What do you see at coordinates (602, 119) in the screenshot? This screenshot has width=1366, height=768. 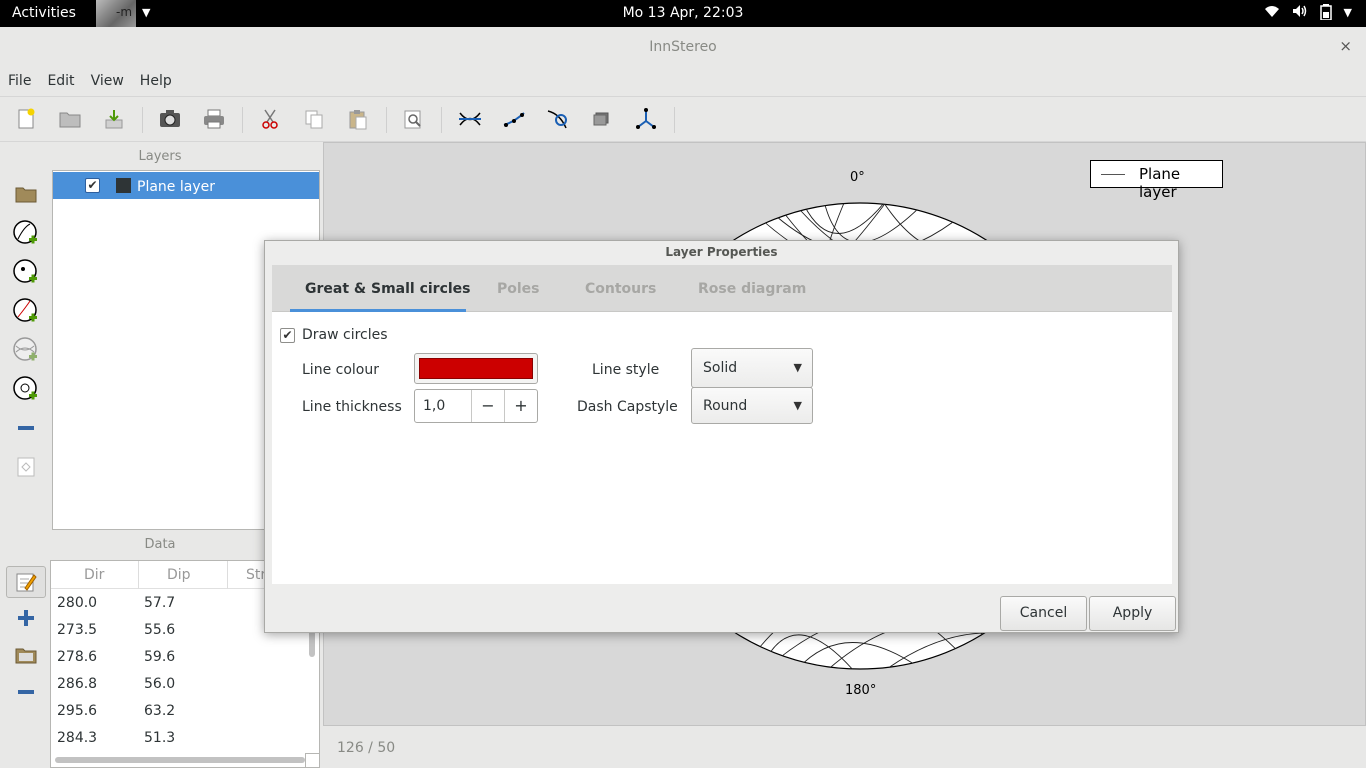 I see `rotate-icon` at bounding box center [602, 119].